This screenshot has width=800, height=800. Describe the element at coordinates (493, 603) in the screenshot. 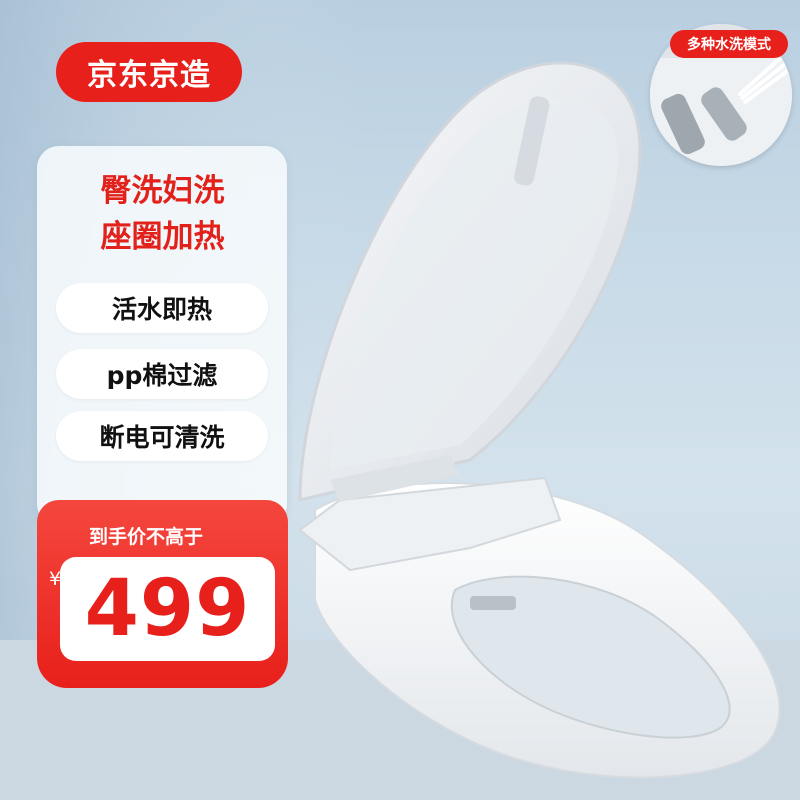

I see `nozzle` at that location.